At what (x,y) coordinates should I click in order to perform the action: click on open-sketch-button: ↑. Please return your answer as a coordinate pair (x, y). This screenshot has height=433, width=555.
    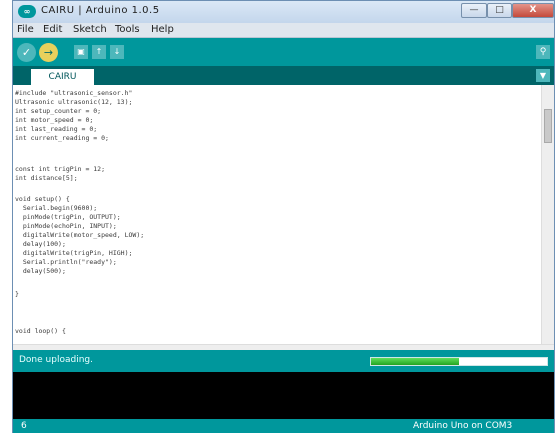
    Looking at the image, I should click on (99, 52).